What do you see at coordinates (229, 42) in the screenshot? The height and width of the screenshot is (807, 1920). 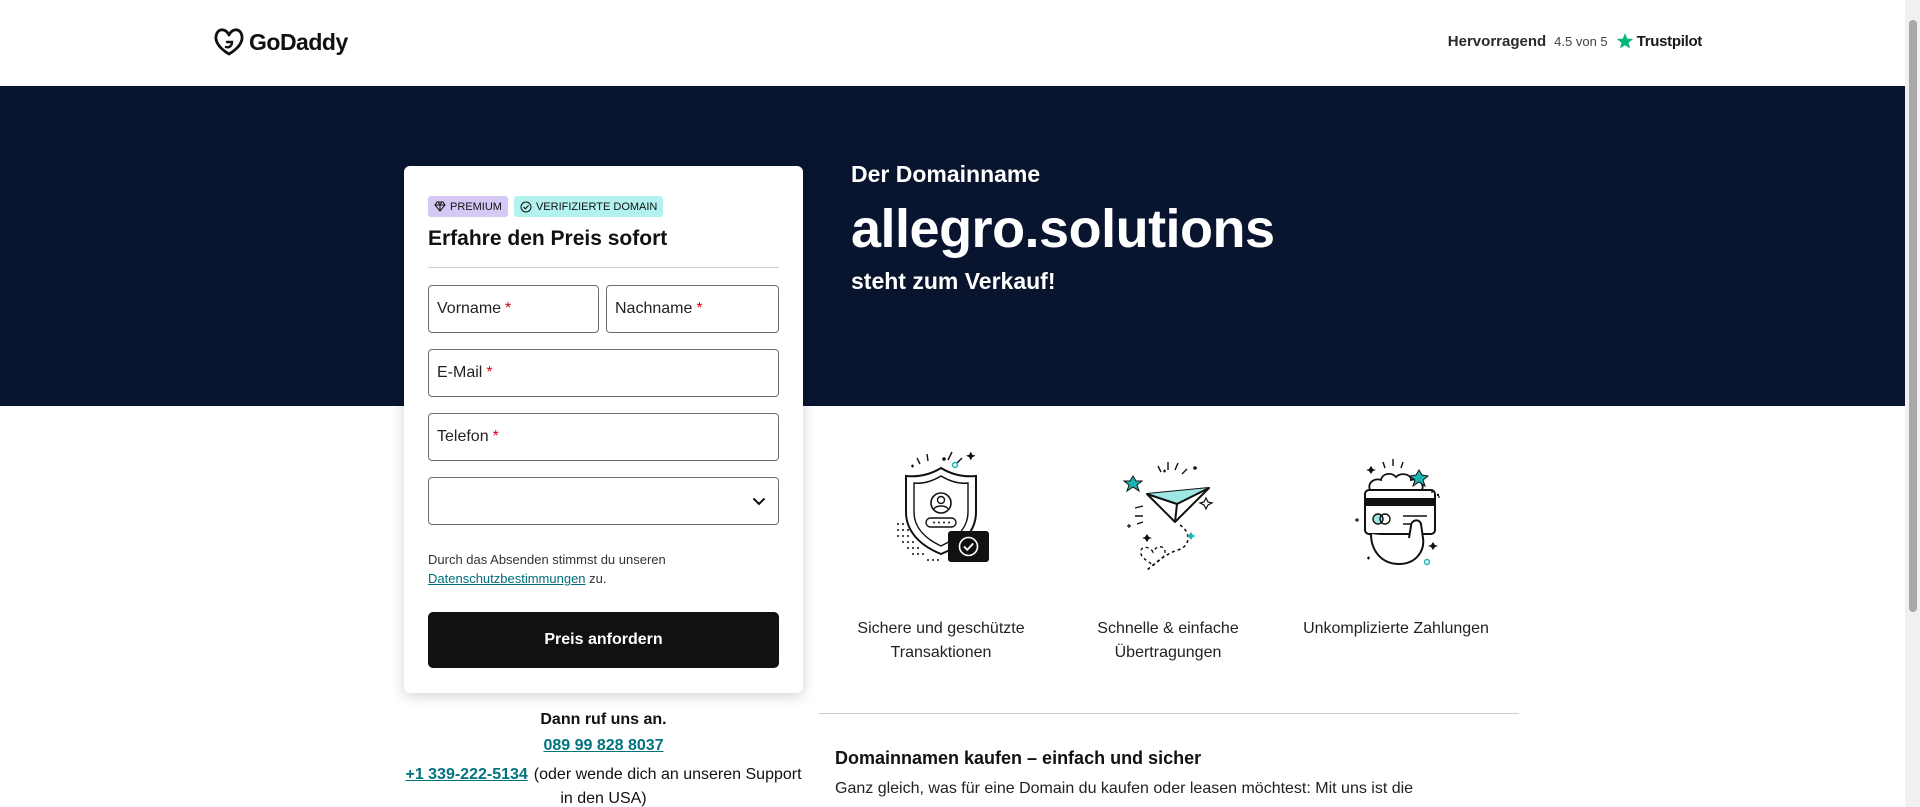 I see `godaddy-logo-icon` at bounding box center [229, 42].